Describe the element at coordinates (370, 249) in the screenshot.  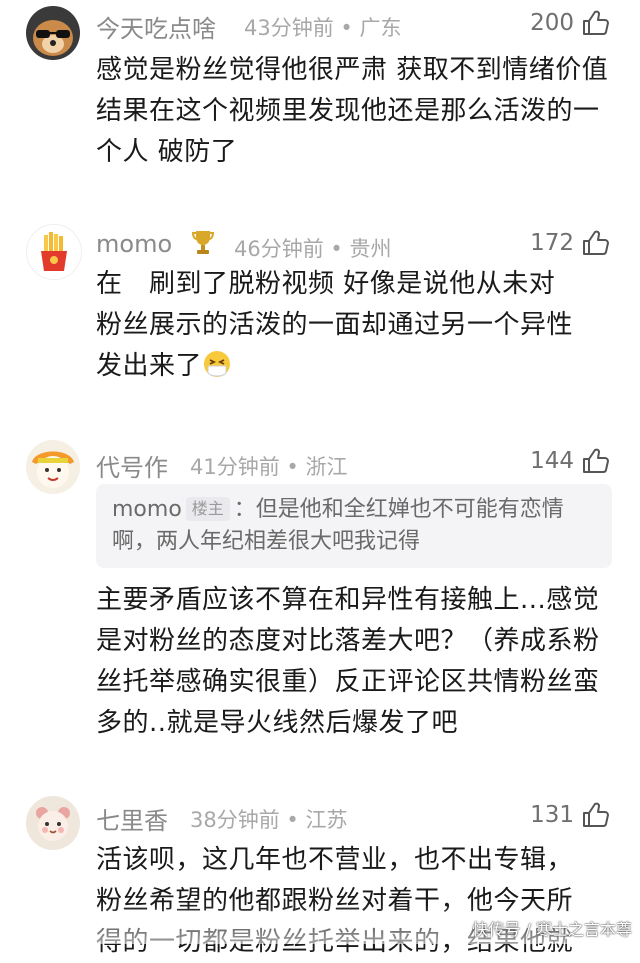
I see `comment-location: 贵州` at that location.